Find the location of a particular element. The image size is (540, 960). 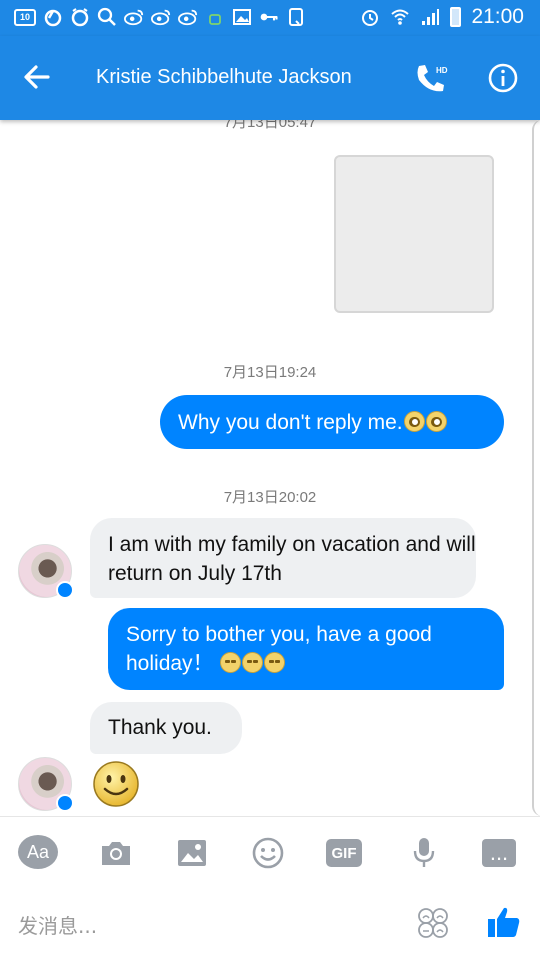

message-input is located at coordinates (208, 926).